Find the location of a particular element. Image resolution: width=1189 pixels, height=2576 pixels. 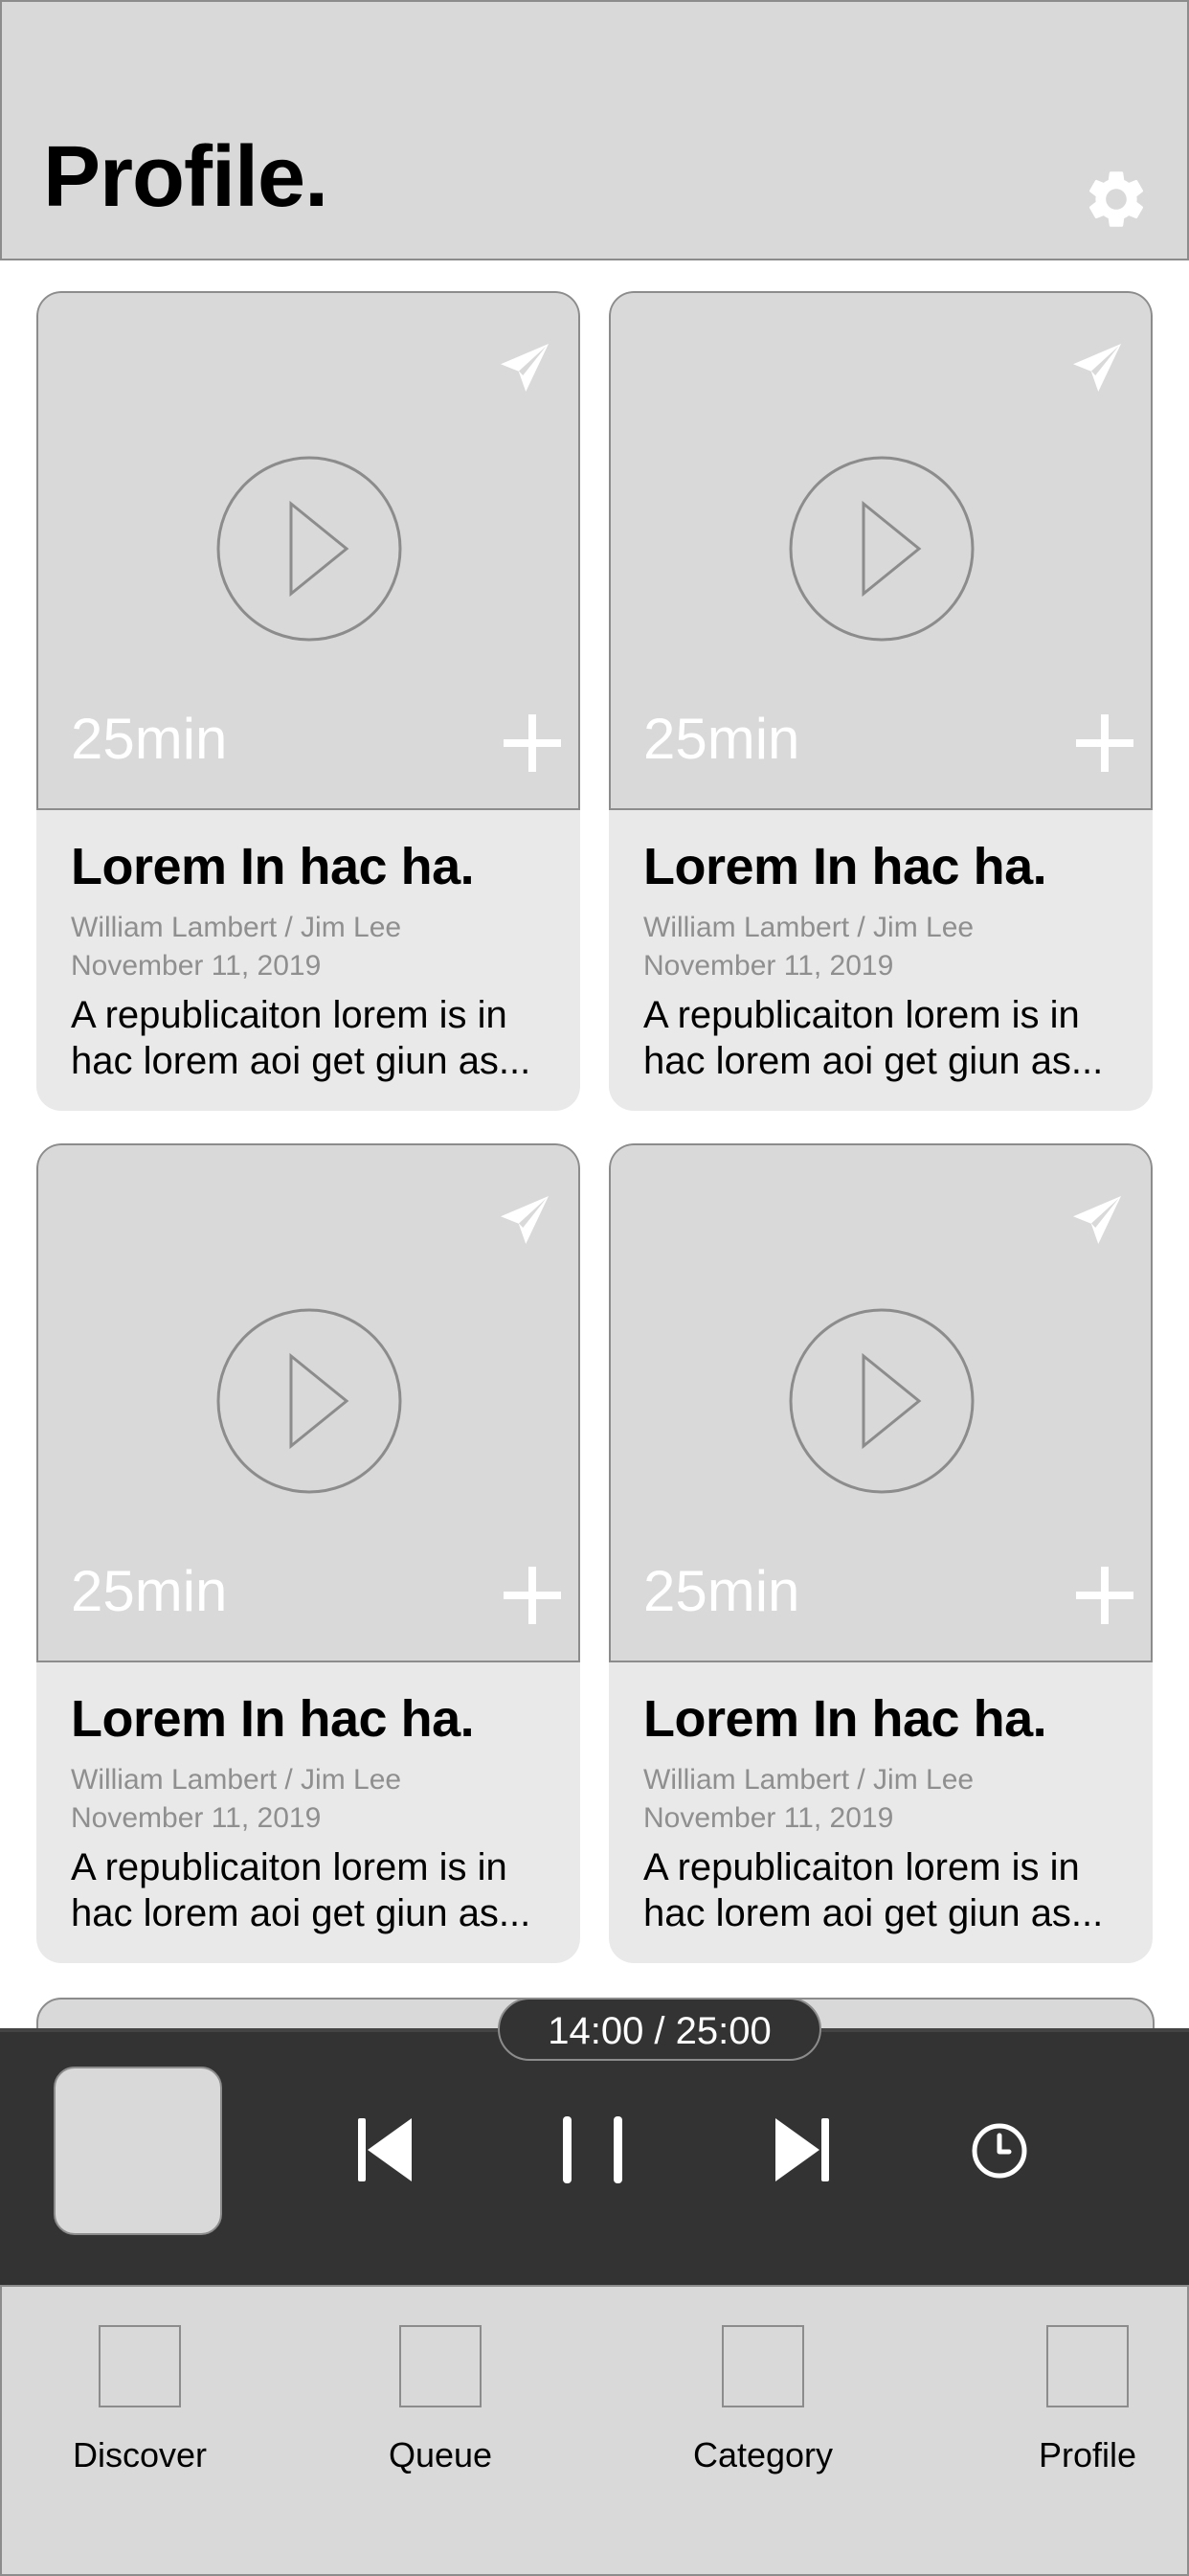

skip-next-icon is located at coordinates (802, 2149).